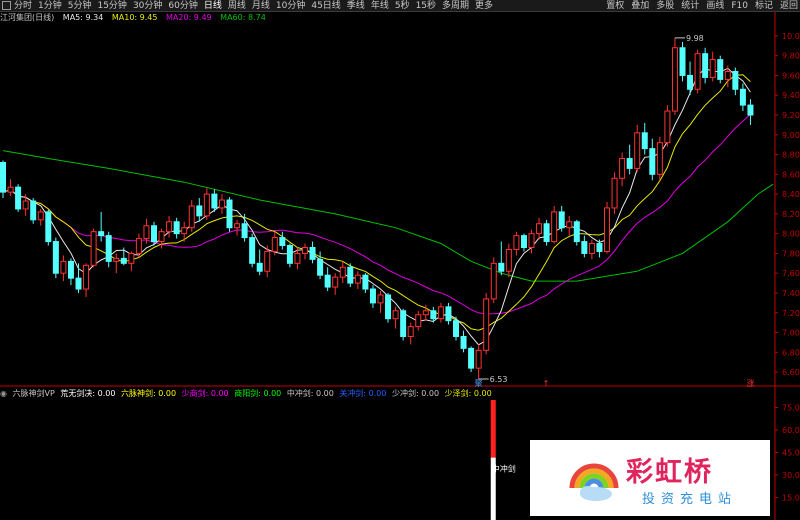  Describe the element at coordinates (479, 383) in the screenshot. I see `signal-label: 聚` at that location.